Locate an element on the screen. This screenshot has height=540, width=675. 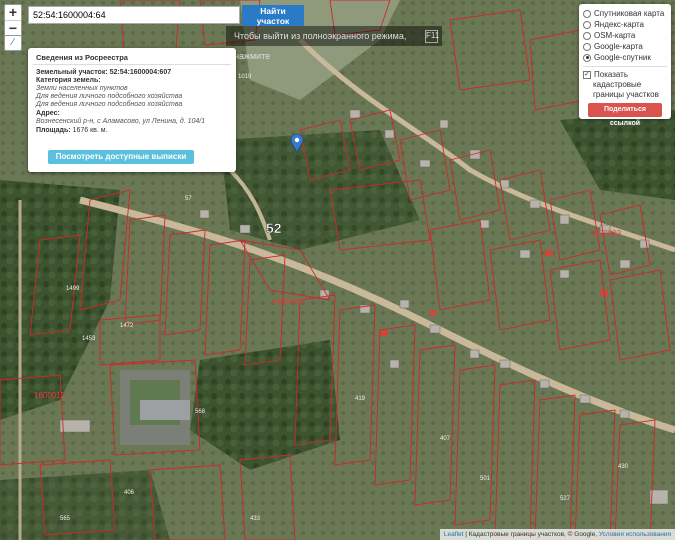
parcel-label: 527 is located at coordinates (565, 499).